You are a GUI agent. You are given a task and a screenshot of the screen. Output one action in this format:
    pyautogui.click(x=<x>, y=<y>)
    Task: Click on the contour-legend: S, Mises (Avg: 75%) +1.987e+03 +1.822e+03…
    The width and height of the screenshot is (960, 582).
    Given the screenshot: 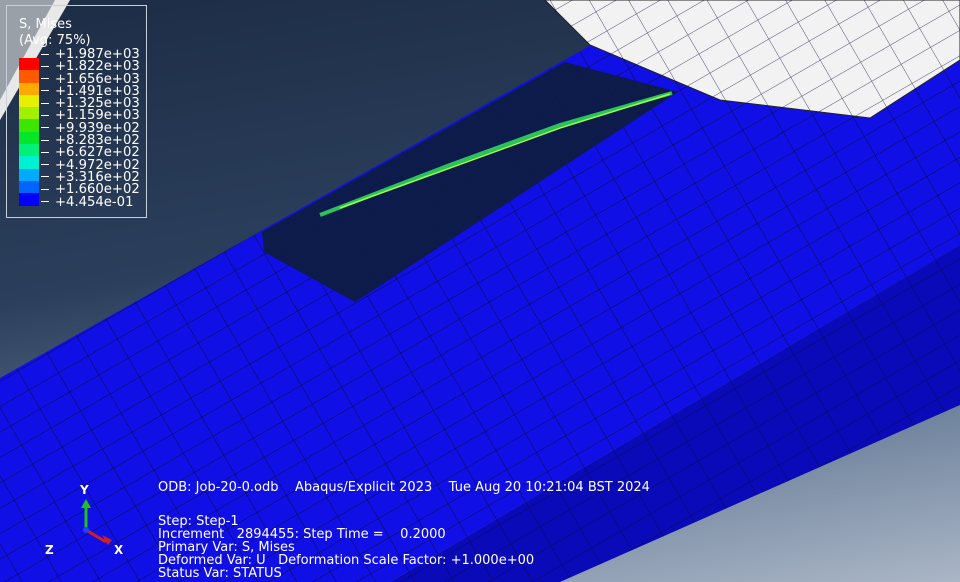 What is the action you would take?
    pyautogui.click(x=76, y=111)
    